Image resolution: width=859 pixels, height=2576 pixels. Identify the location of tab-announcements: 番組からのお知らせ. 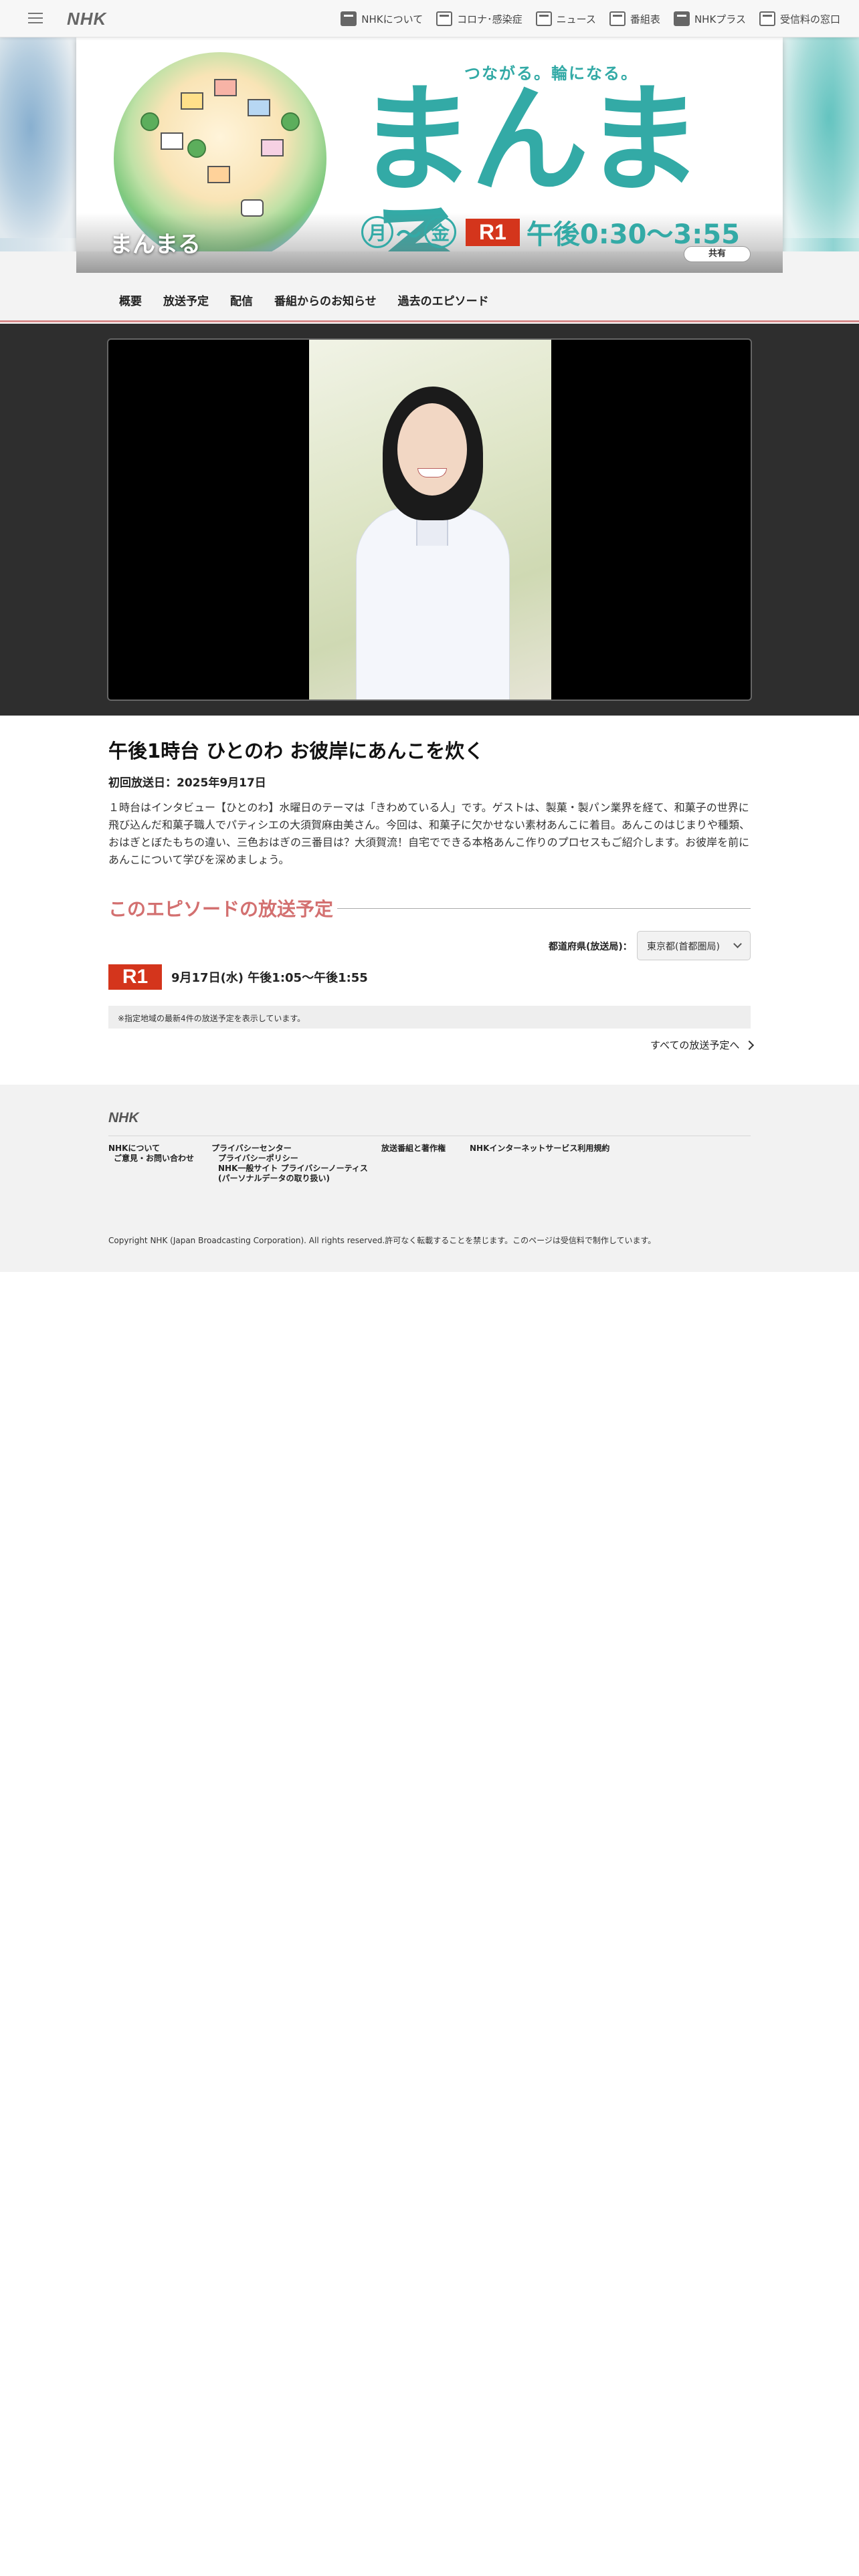
(326, 300).